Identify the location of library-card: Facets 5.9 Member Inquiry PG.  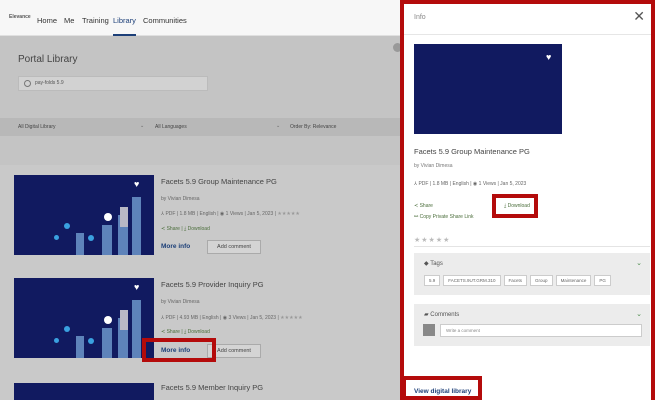
(200, 387).